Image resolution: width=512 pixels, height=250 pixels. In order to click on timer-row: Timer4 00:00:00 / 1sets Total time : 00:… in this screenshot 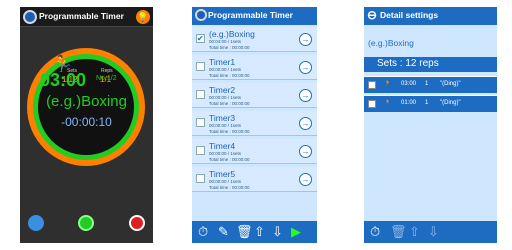, I will do `click(254, 151)`.